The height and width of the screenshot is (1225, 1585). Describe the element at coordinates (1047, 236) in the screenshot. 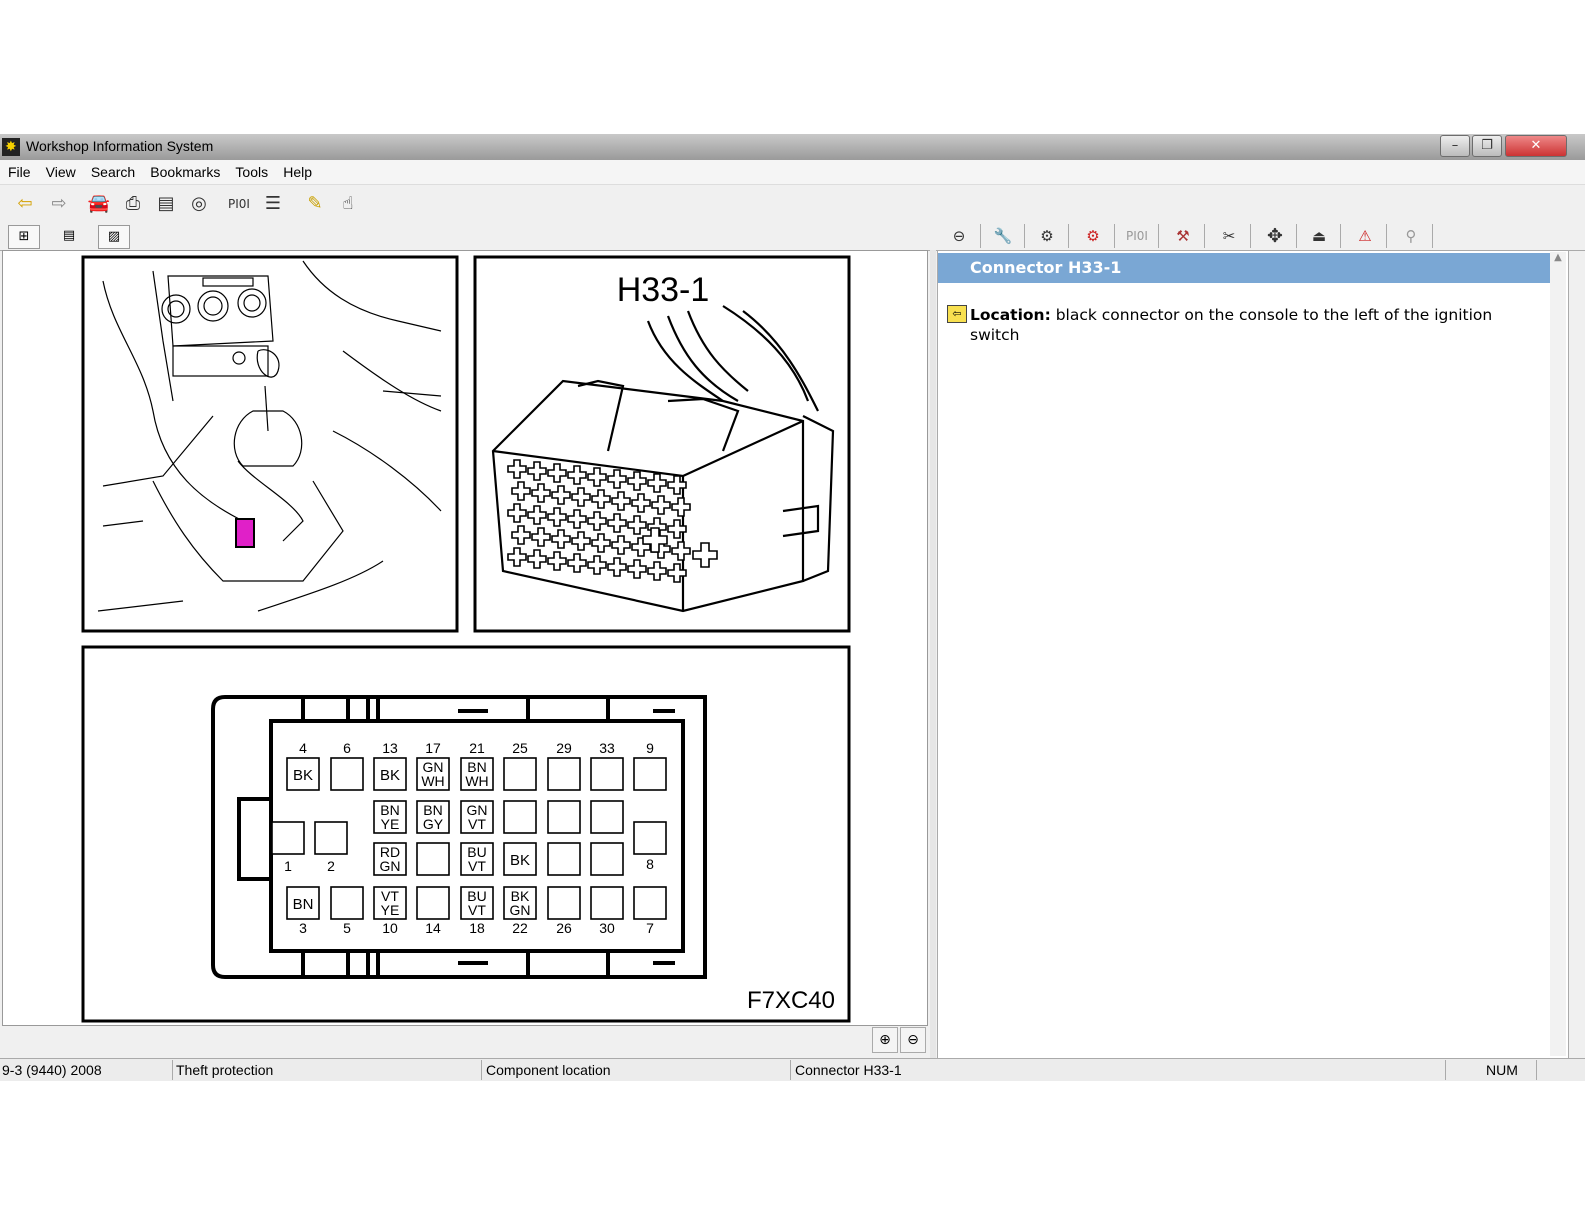

I see `gears-icon: ⚙` at that location.